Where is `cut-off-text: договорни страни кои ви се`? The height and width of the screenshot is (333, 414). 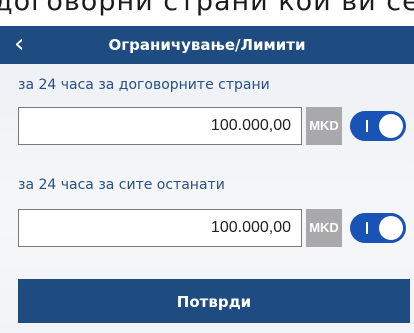
cut-off-text: договорни страни кои ви се is located at coordinates (207, 8).